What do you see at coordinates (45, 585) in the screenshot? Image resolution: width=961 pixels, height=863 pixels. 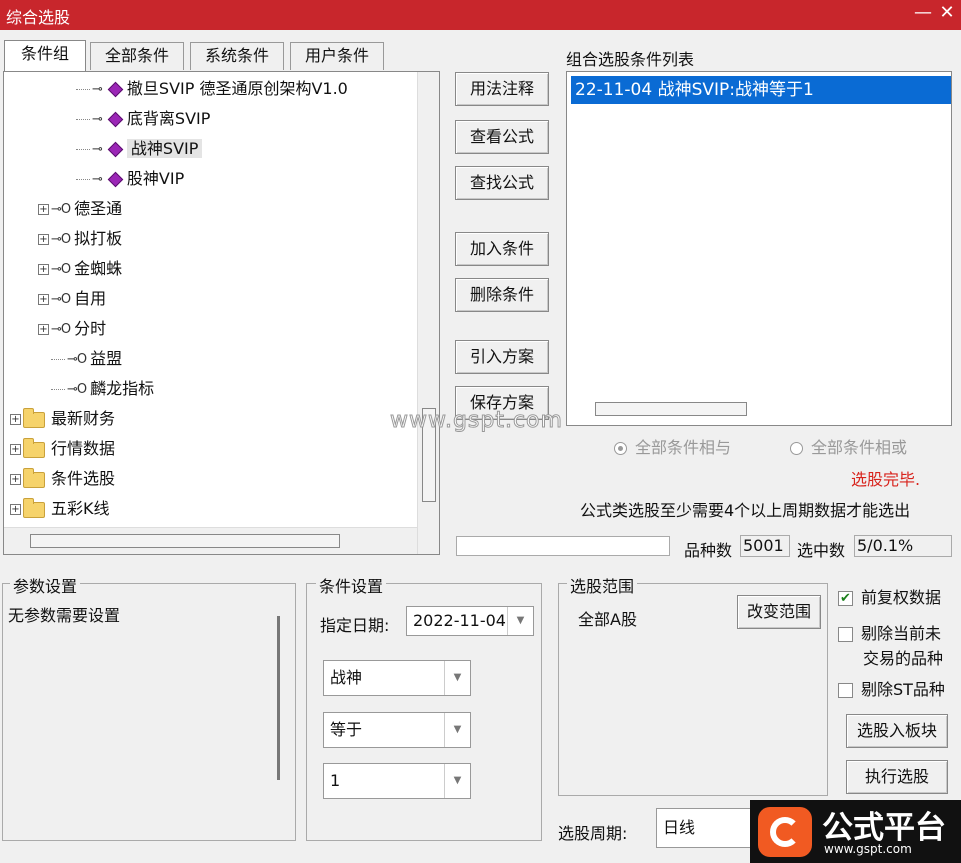 I see `params-title: 参数设置` at bounding box center [45, 585].